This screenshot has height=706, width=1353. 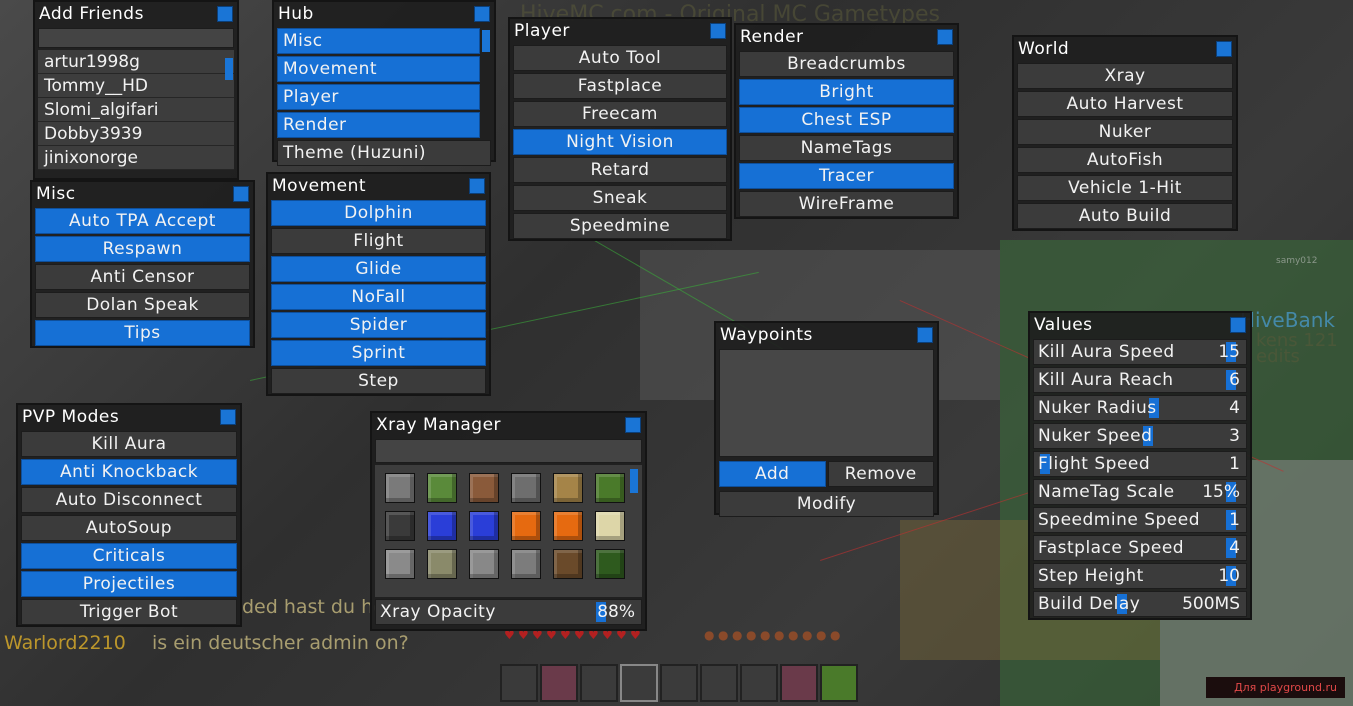 What do you see at coordinates (142, 249) in the screenshot?
I see `module-respawn: Respawn` at bounding box center [142, 249].